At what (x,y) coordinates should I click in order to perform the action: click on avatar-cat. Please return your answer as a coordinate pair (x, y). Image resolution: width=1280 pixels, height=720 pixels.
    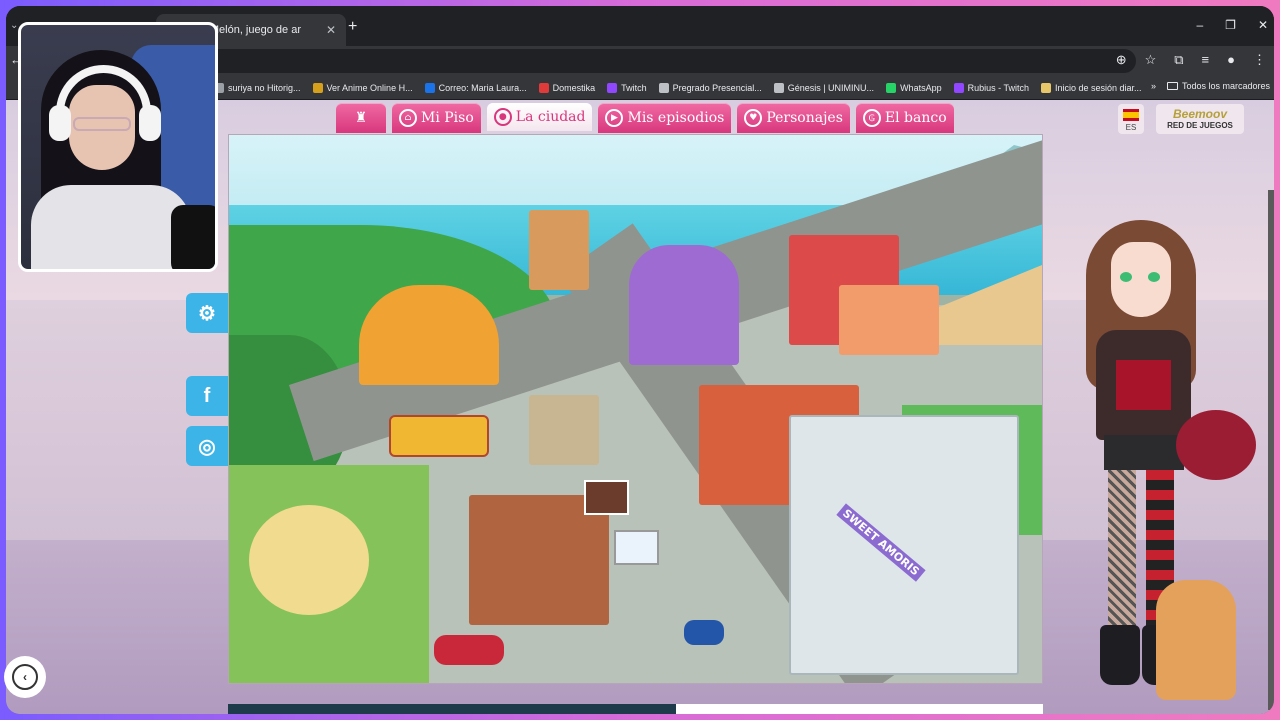
    Looking at the image, I should click on (1196, 640).